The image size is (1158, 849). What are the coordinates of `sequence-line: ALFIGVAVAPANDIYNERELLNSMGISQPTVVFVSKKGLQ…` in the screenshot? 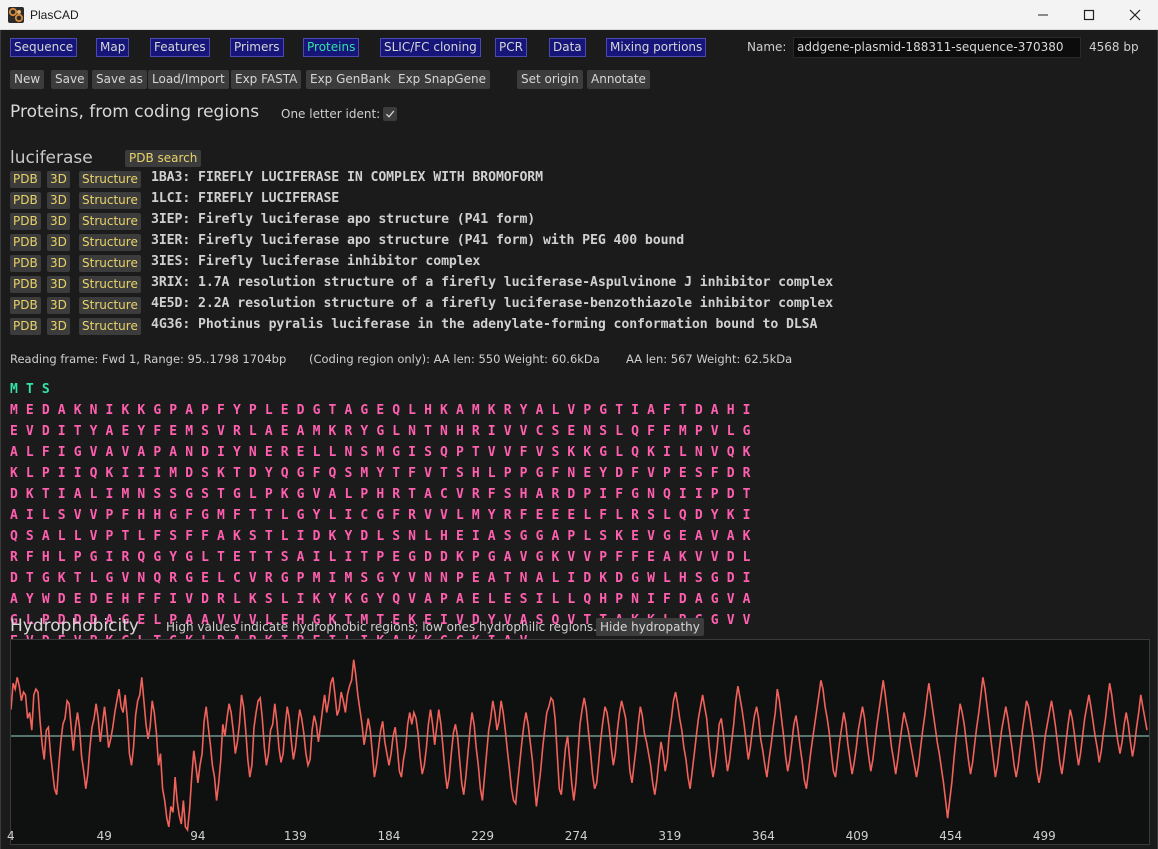 It's located at (384, 452).